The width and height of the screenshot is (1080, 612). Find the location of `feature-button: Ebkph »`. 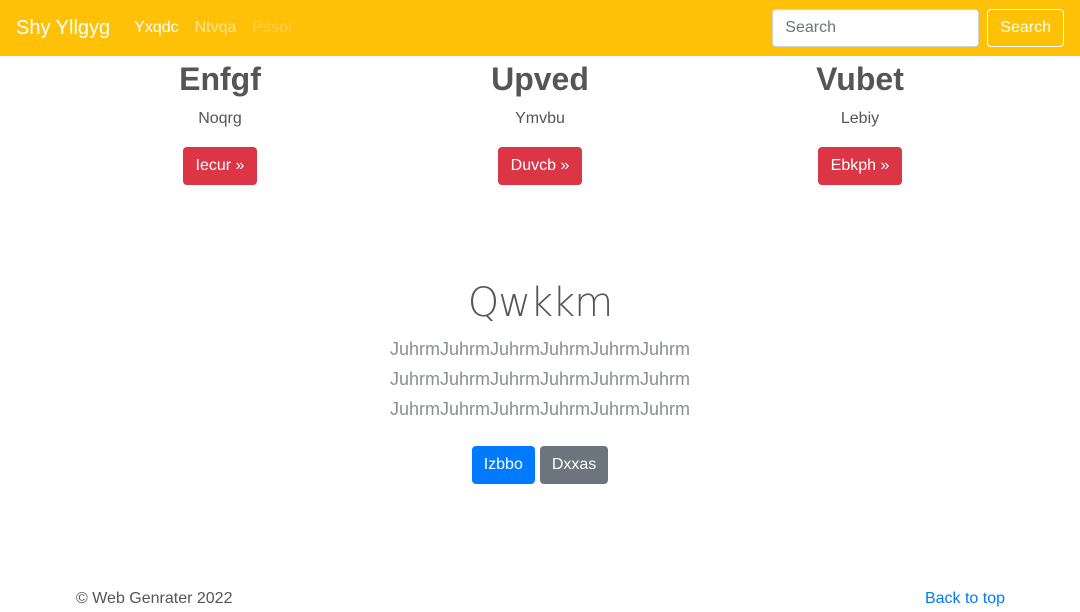

feature-button: Ebkph » is located at coordinates (860, 166).